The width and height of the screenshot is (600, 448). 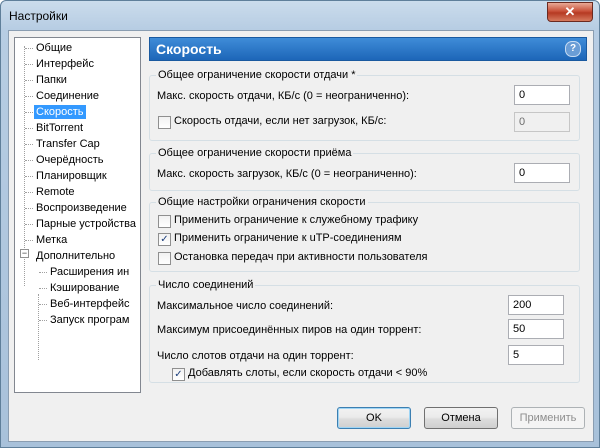 I want to click on tree-item-caching: Кэширование, so click(x=84, y=288).